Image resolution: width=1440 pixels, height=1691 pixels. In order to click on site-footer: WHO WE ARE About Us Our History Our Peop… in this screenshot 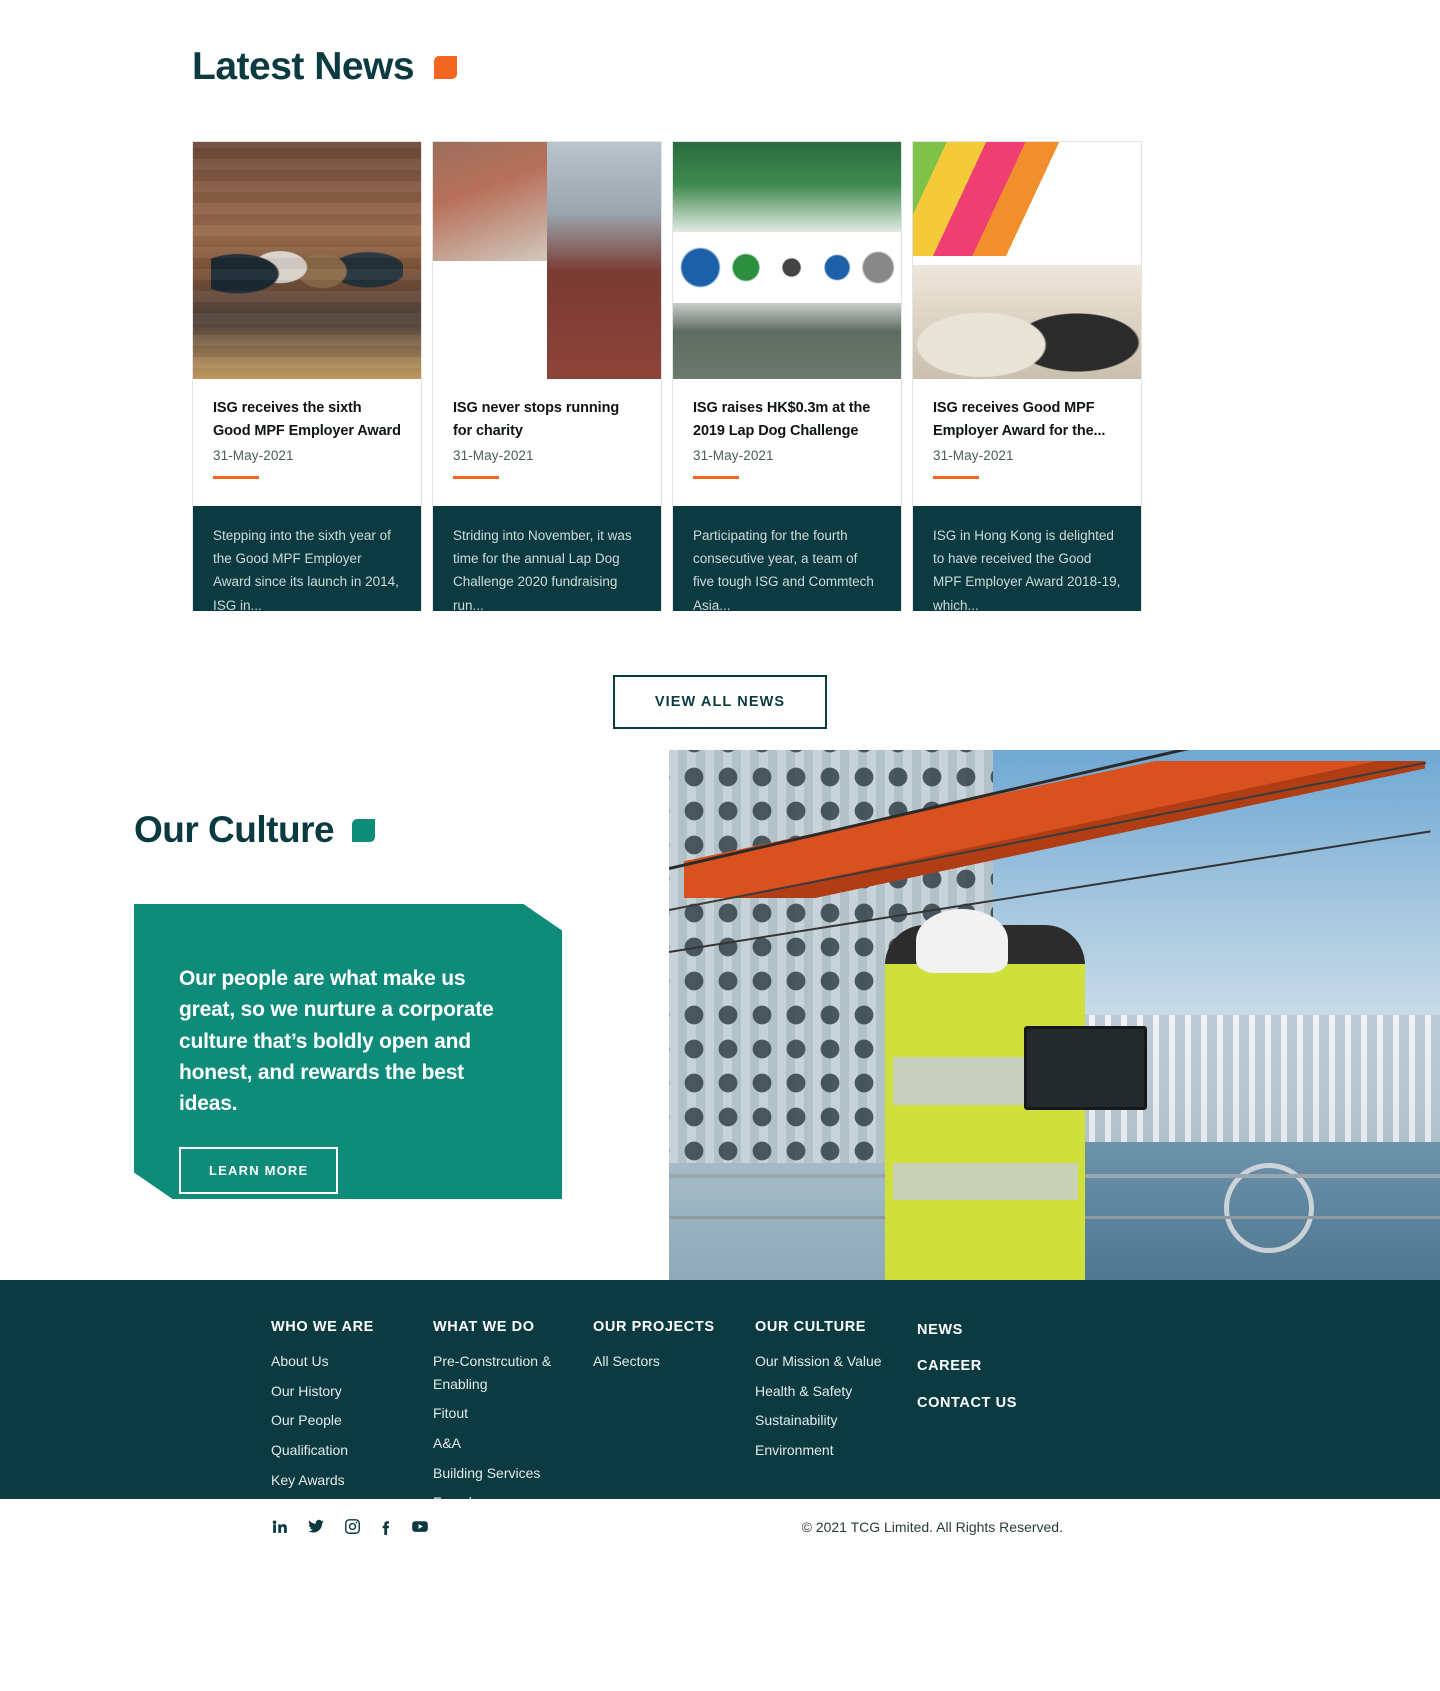, I will do `click(720, 1395)`.